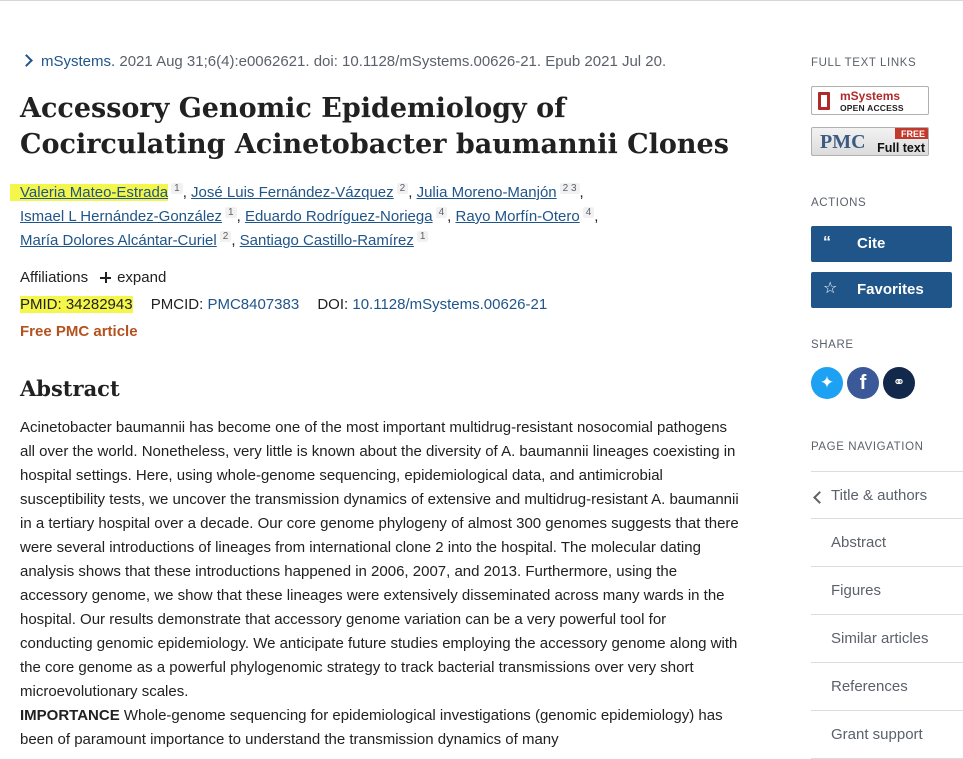 The width and height of the screenshot is (963, 759). What do you see at coordinates (327, 240) in the screenshot?
I see `author-link: Santiago Castillo-Ramírez` at bounding box center [327, 240].